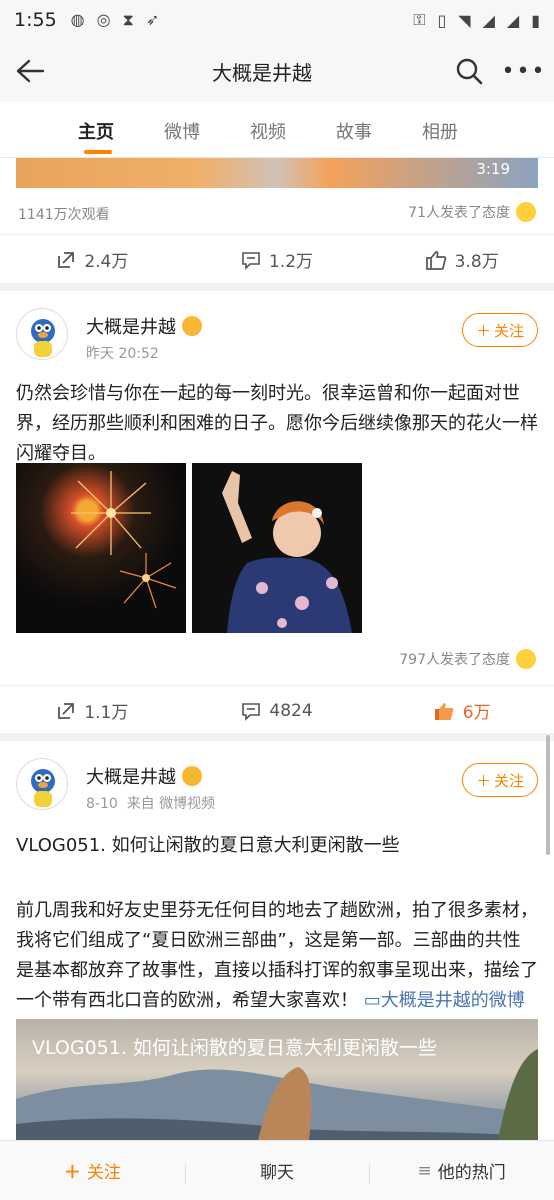 This screenshot has width=554, height=1200. Describe the element at coordinates (513, 20) in the screenshot. I see `signal2-icon: ◢` at that location.